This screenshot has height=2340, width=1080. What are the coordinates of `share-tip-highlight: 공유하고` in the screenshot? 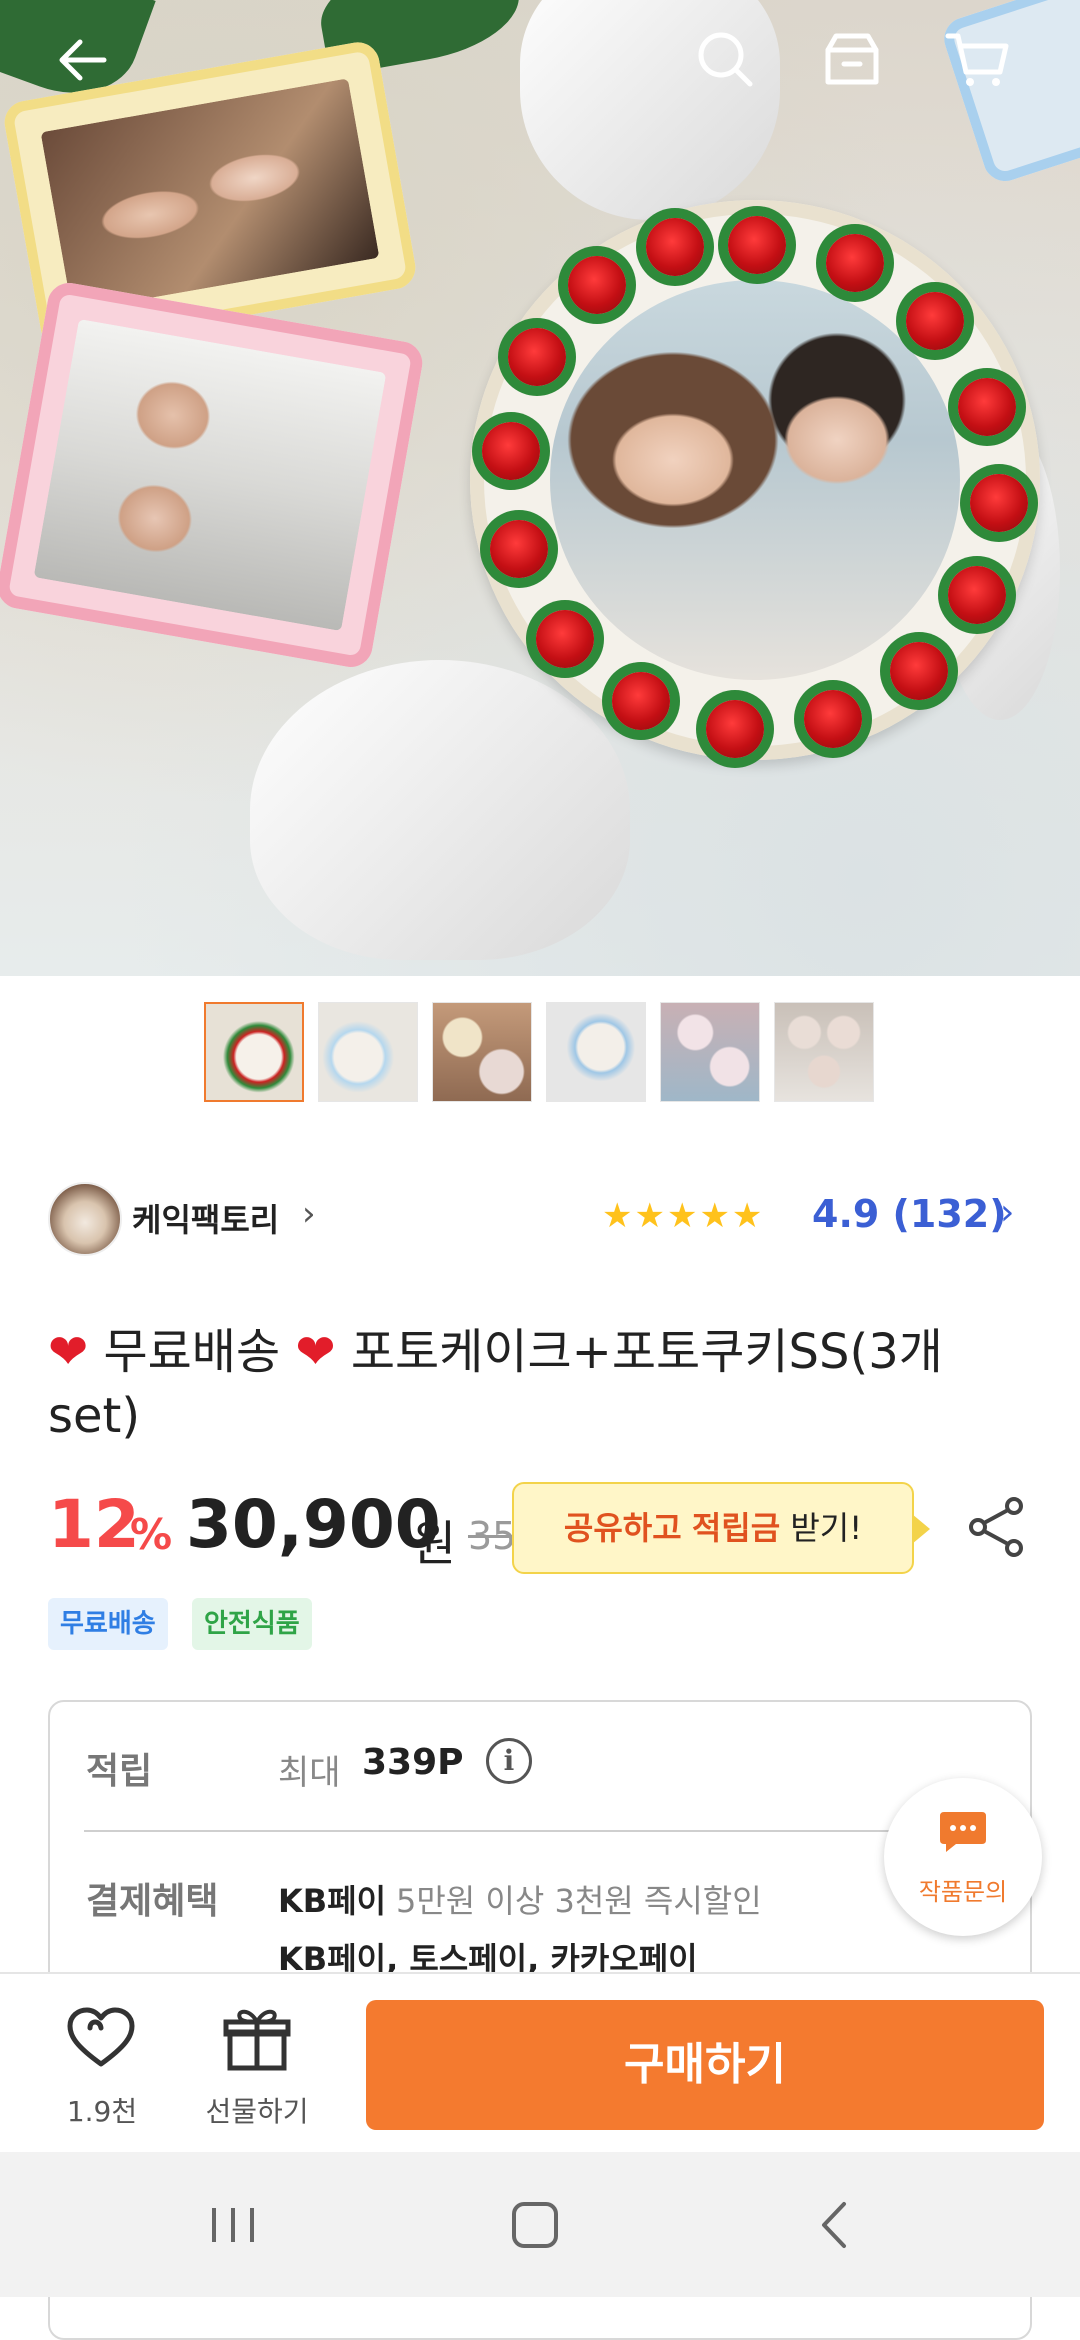 It's located at (622, 1528).